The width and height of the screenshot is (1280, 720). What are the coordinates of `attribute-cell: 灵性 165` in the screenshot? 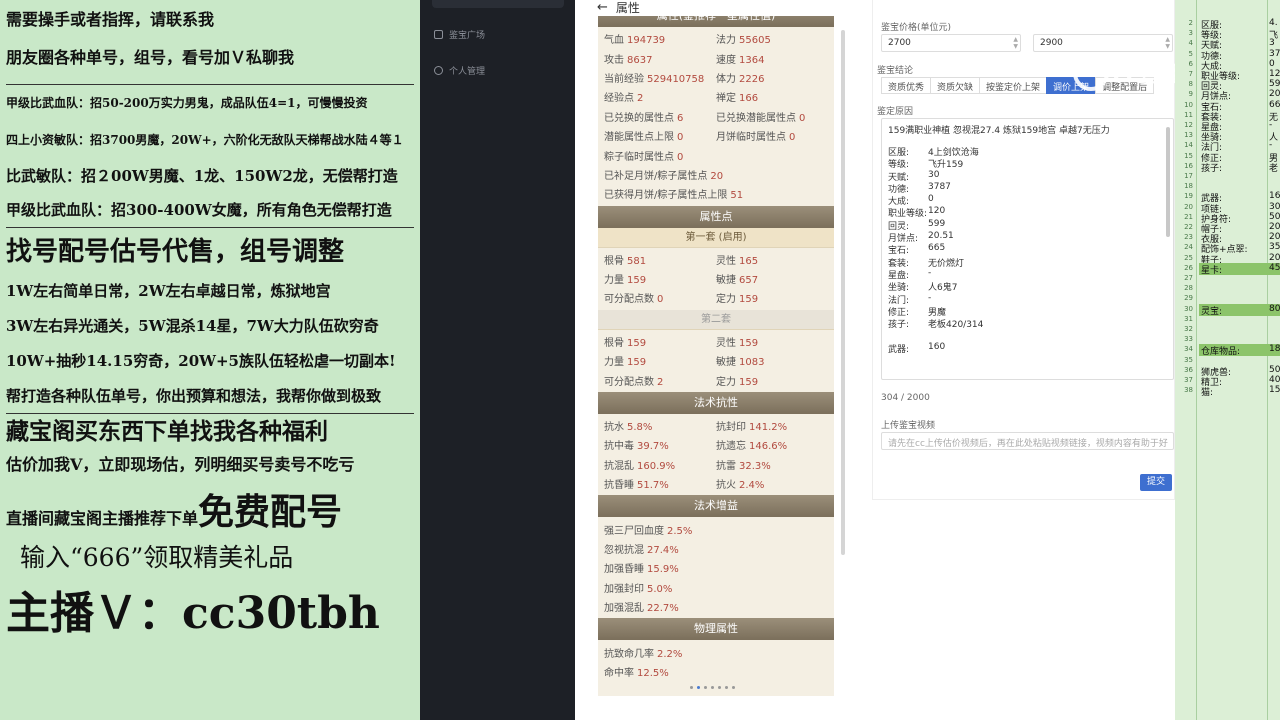 It's located at (772, 259).